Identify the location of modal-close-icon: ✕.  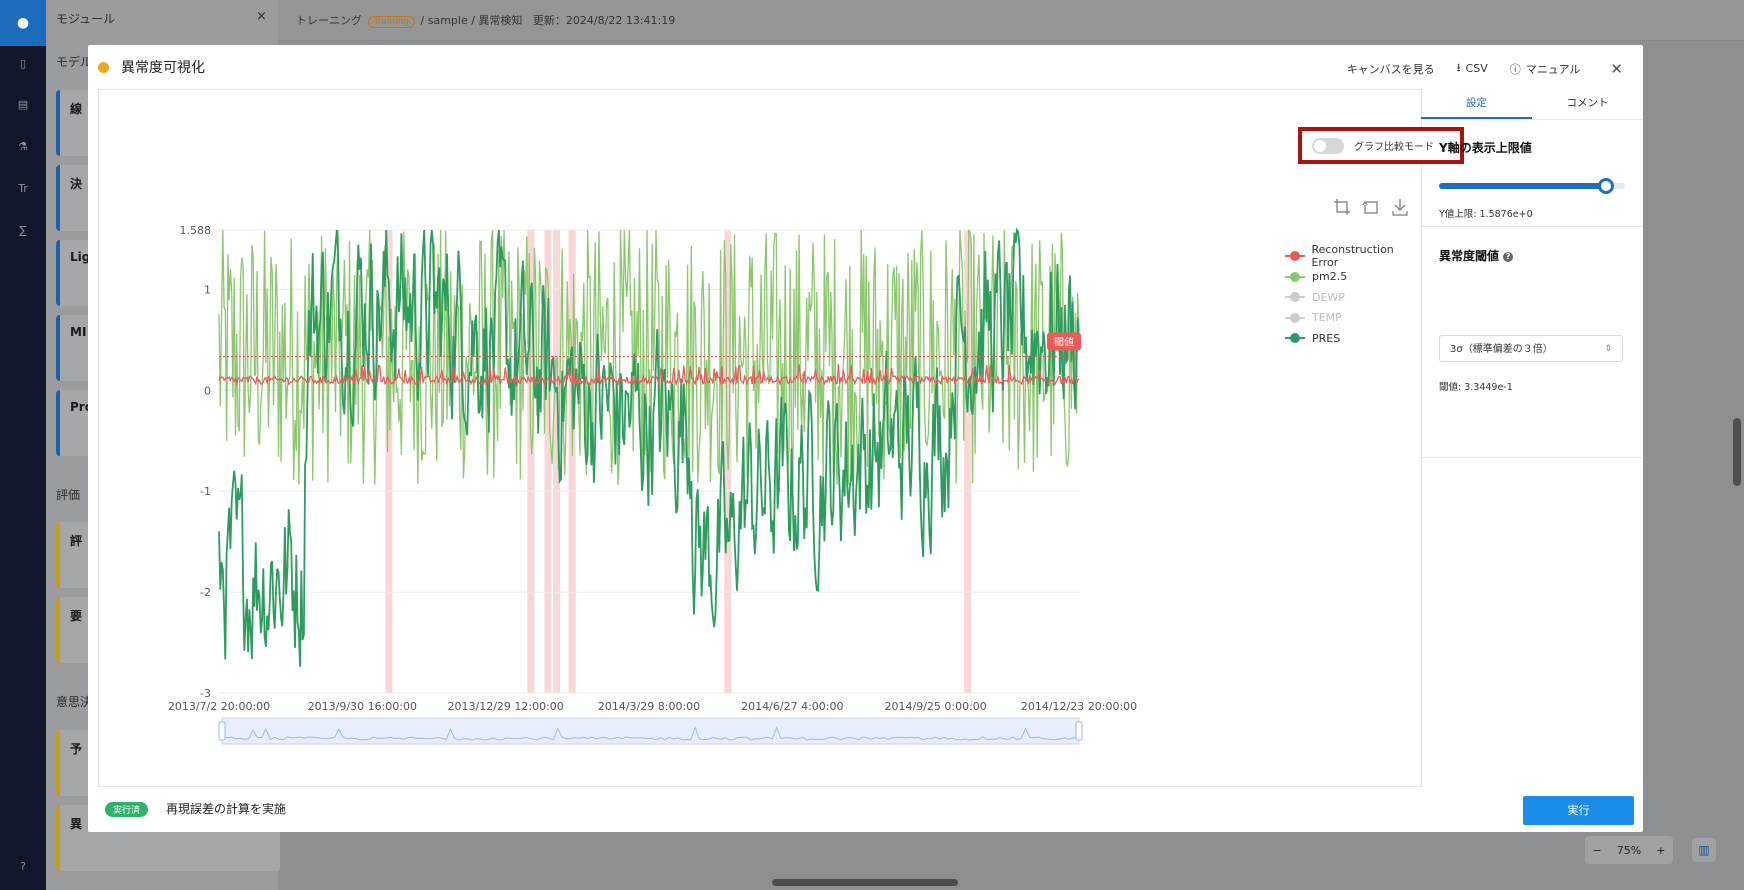
(1616, 69).